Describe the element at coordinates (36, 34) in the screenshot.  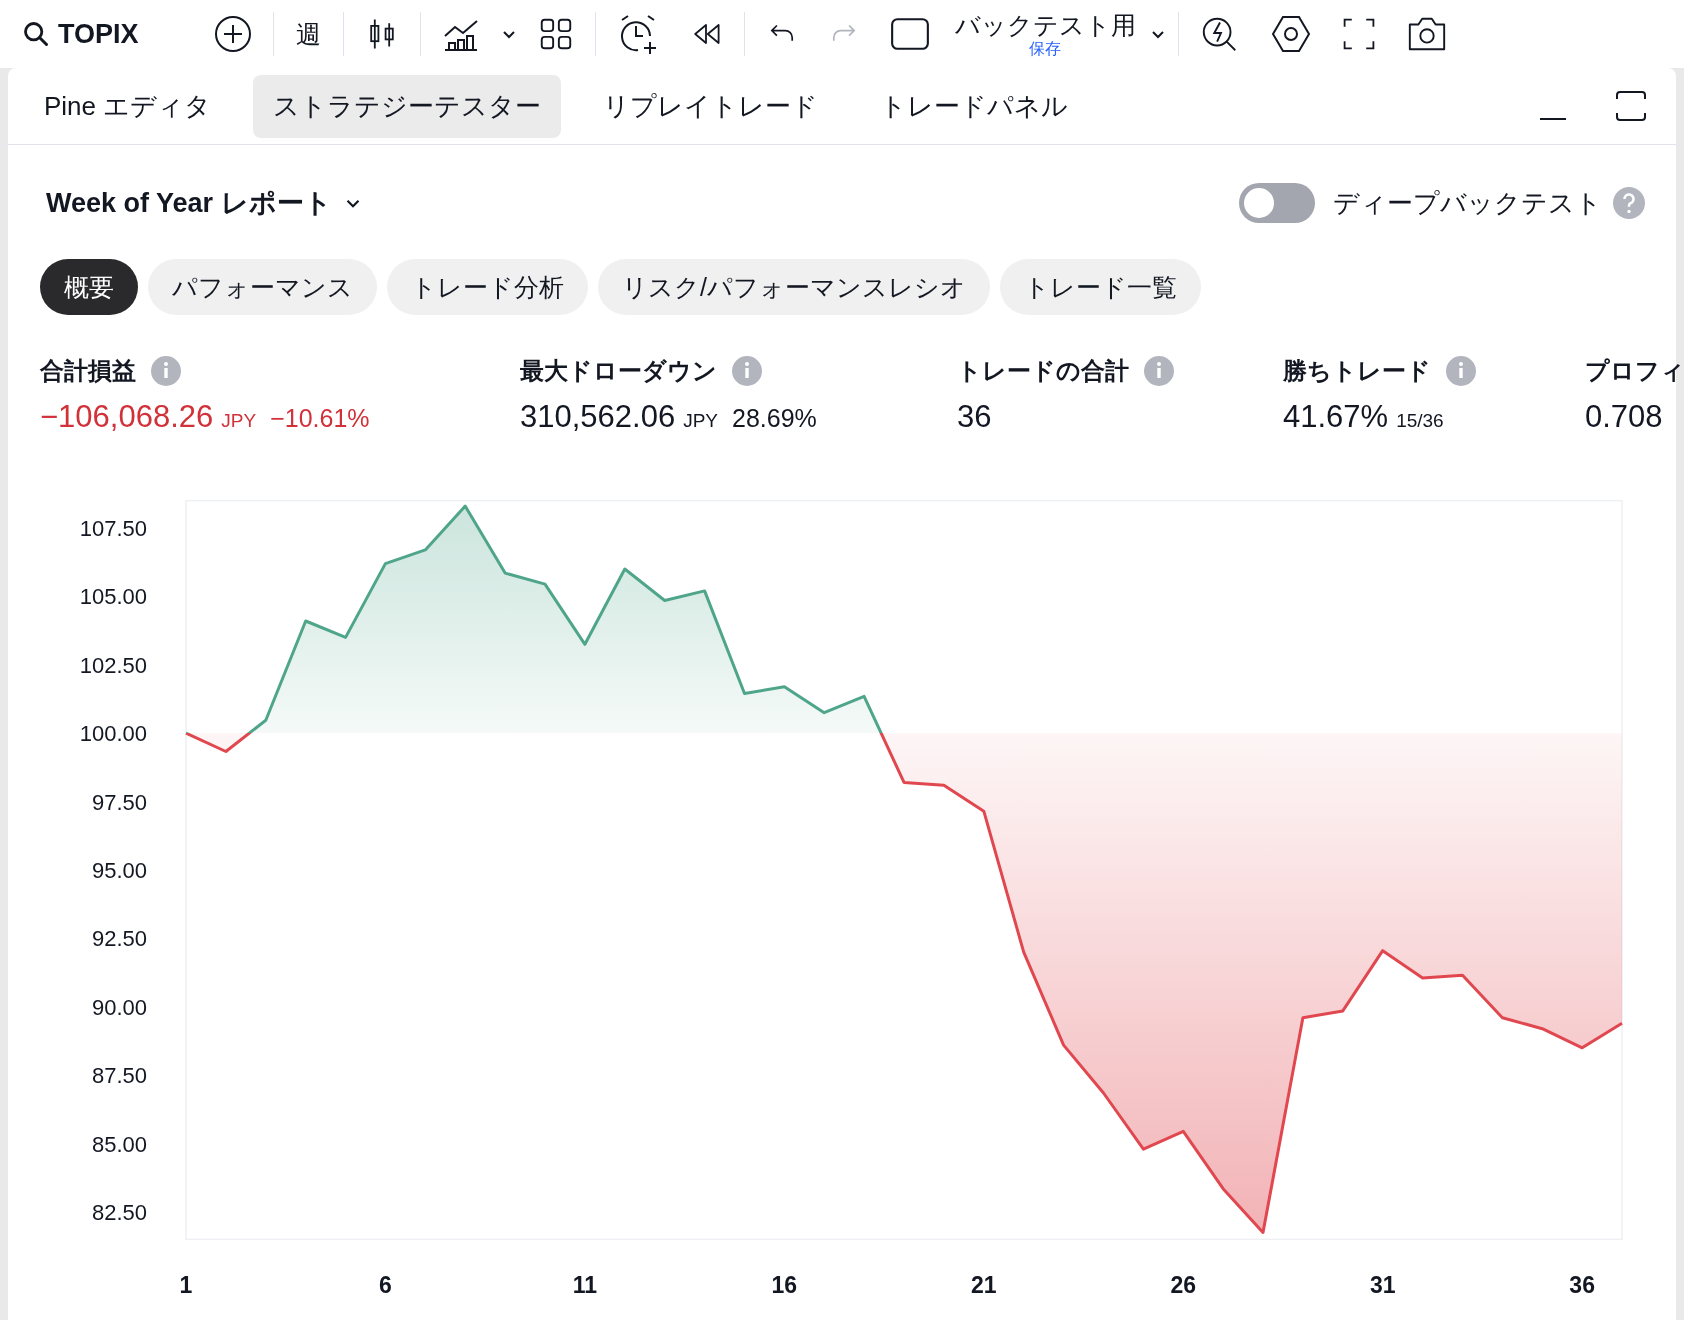
I see `search-icon` at that location.